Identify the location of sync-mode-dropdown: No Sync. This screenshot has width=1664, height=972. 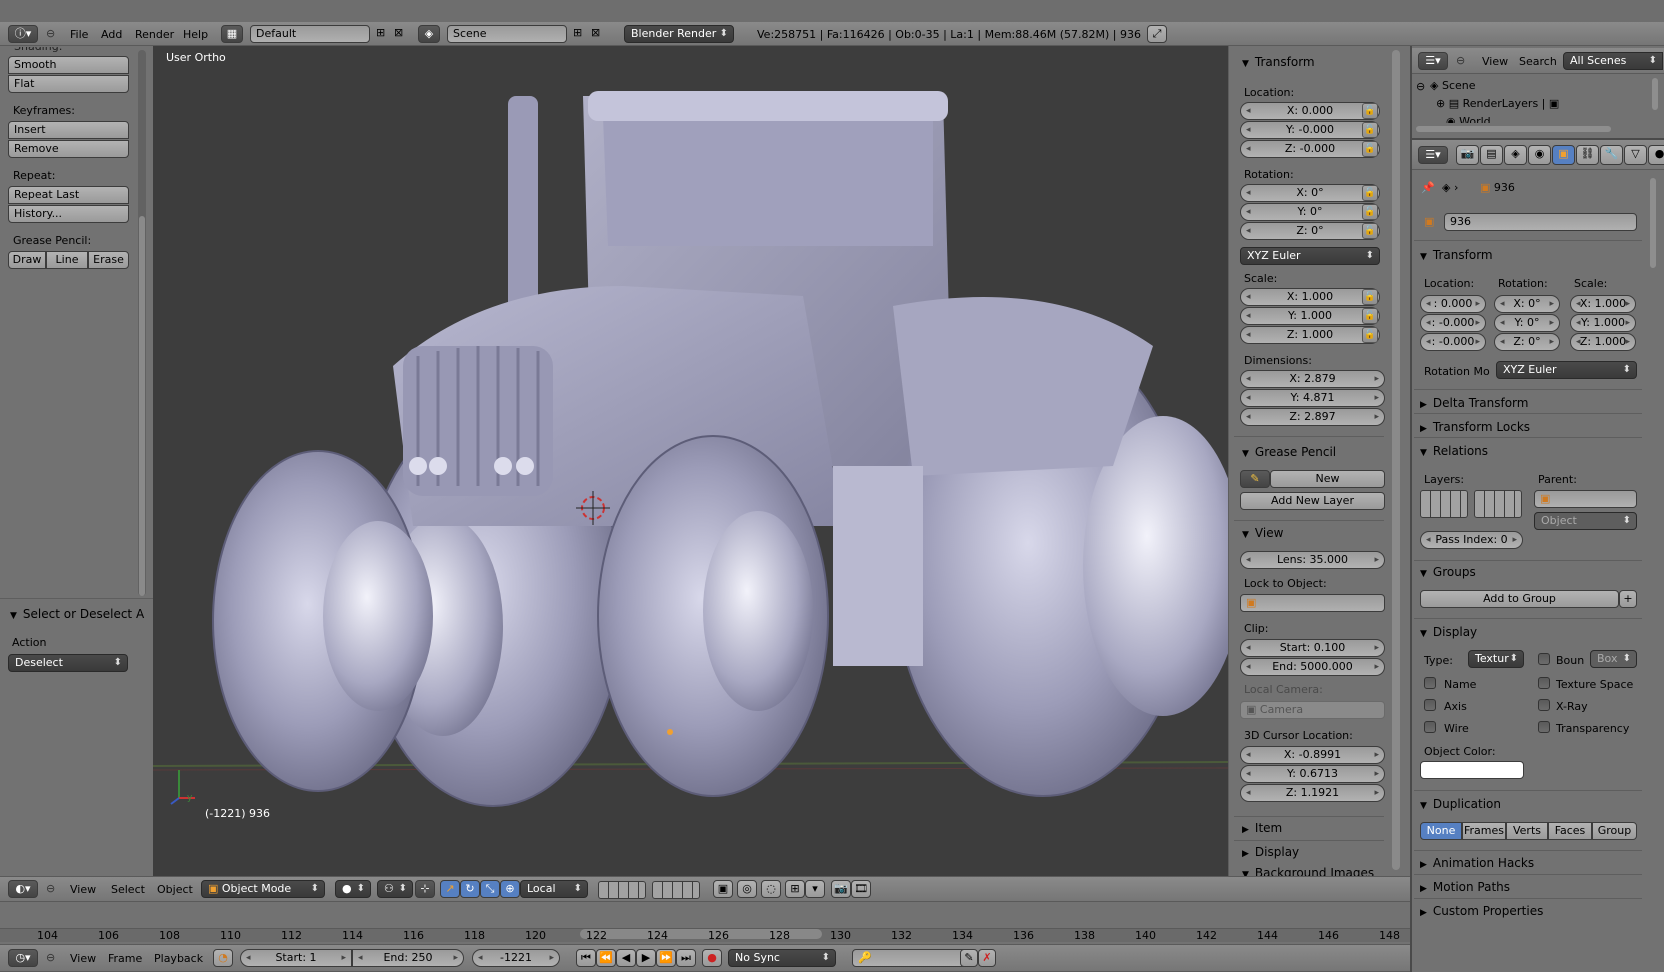
(782, 958).